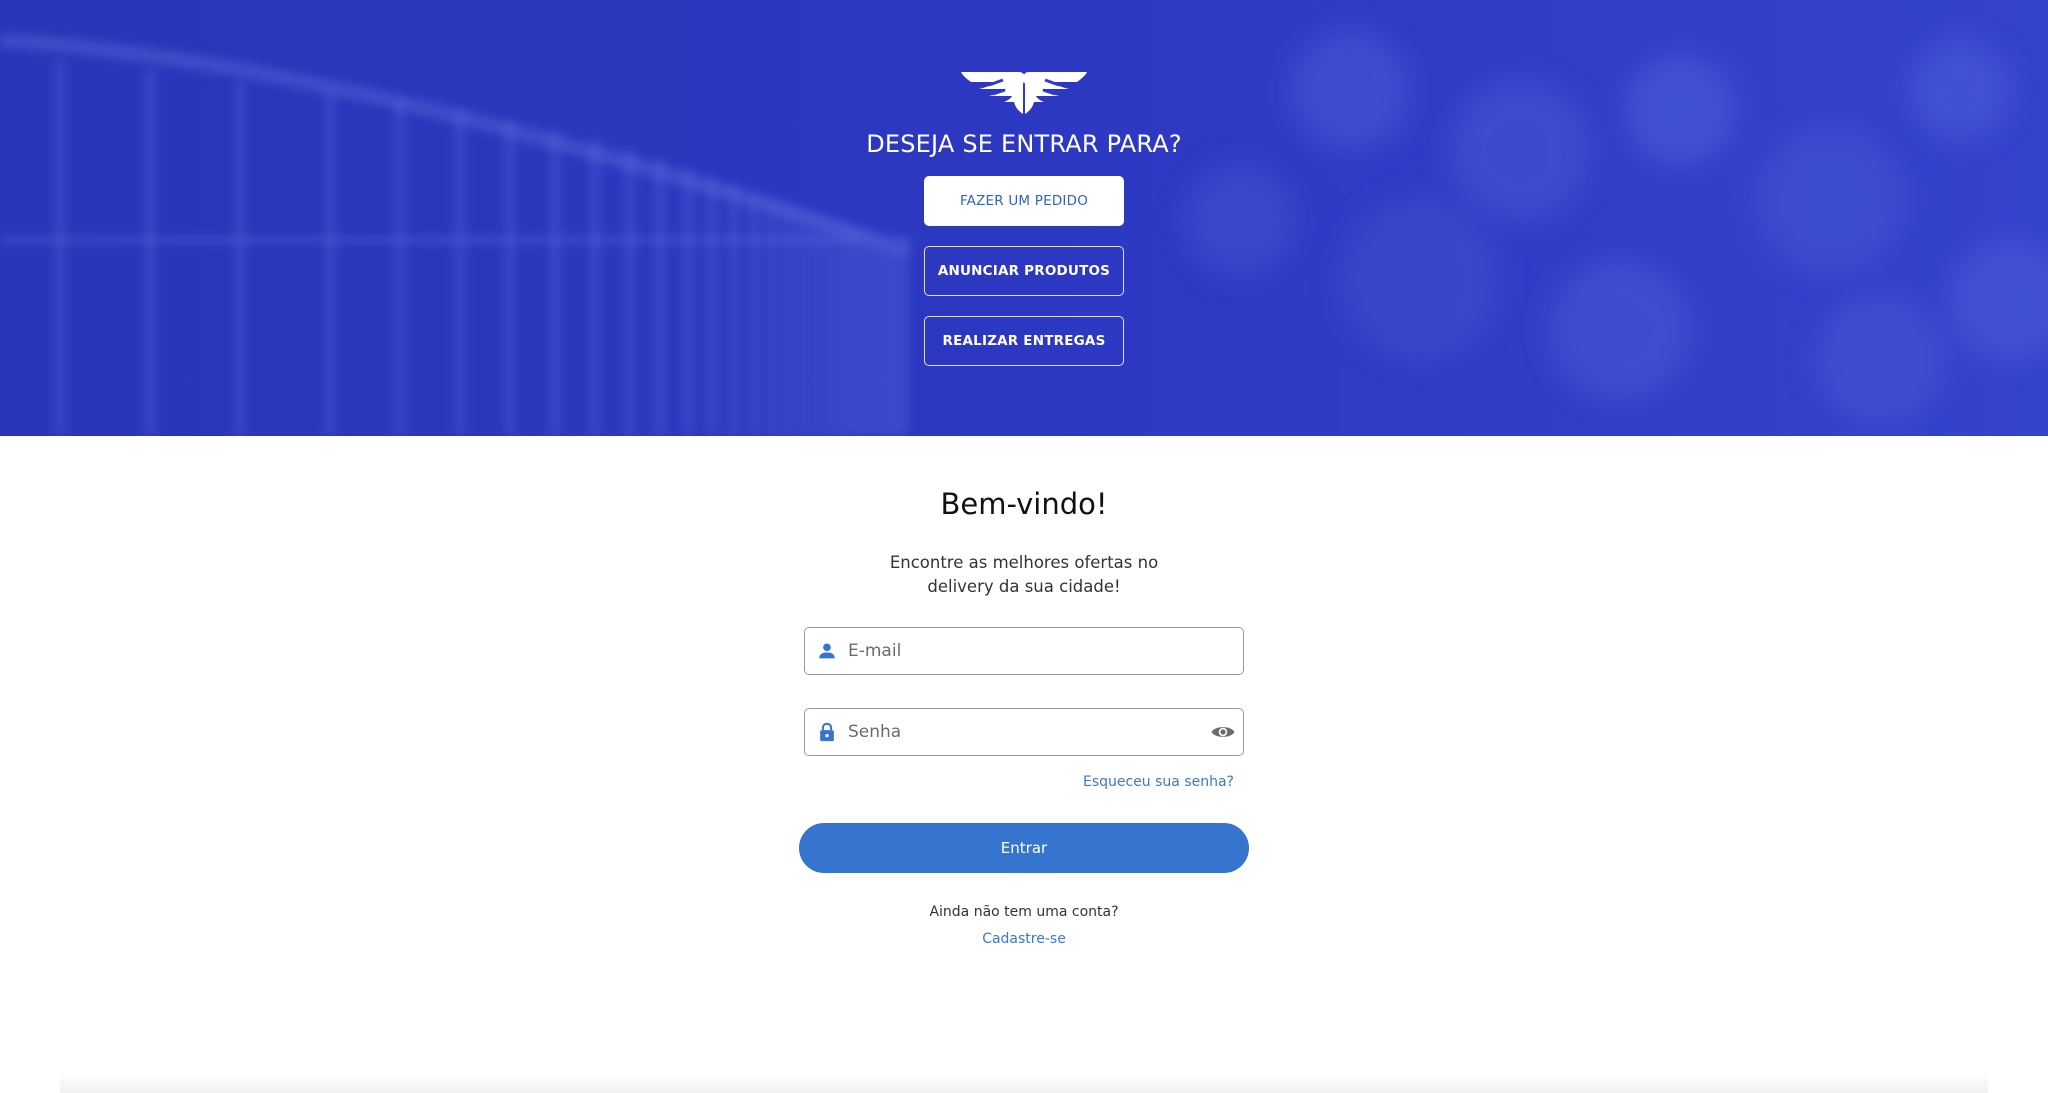 Image resolution: width=2048 pixels, height=1093 pixels. What do you see at coordinates (827, 732) in the screenshot?
I see `lock-icon` at bounding box center [827, 732].